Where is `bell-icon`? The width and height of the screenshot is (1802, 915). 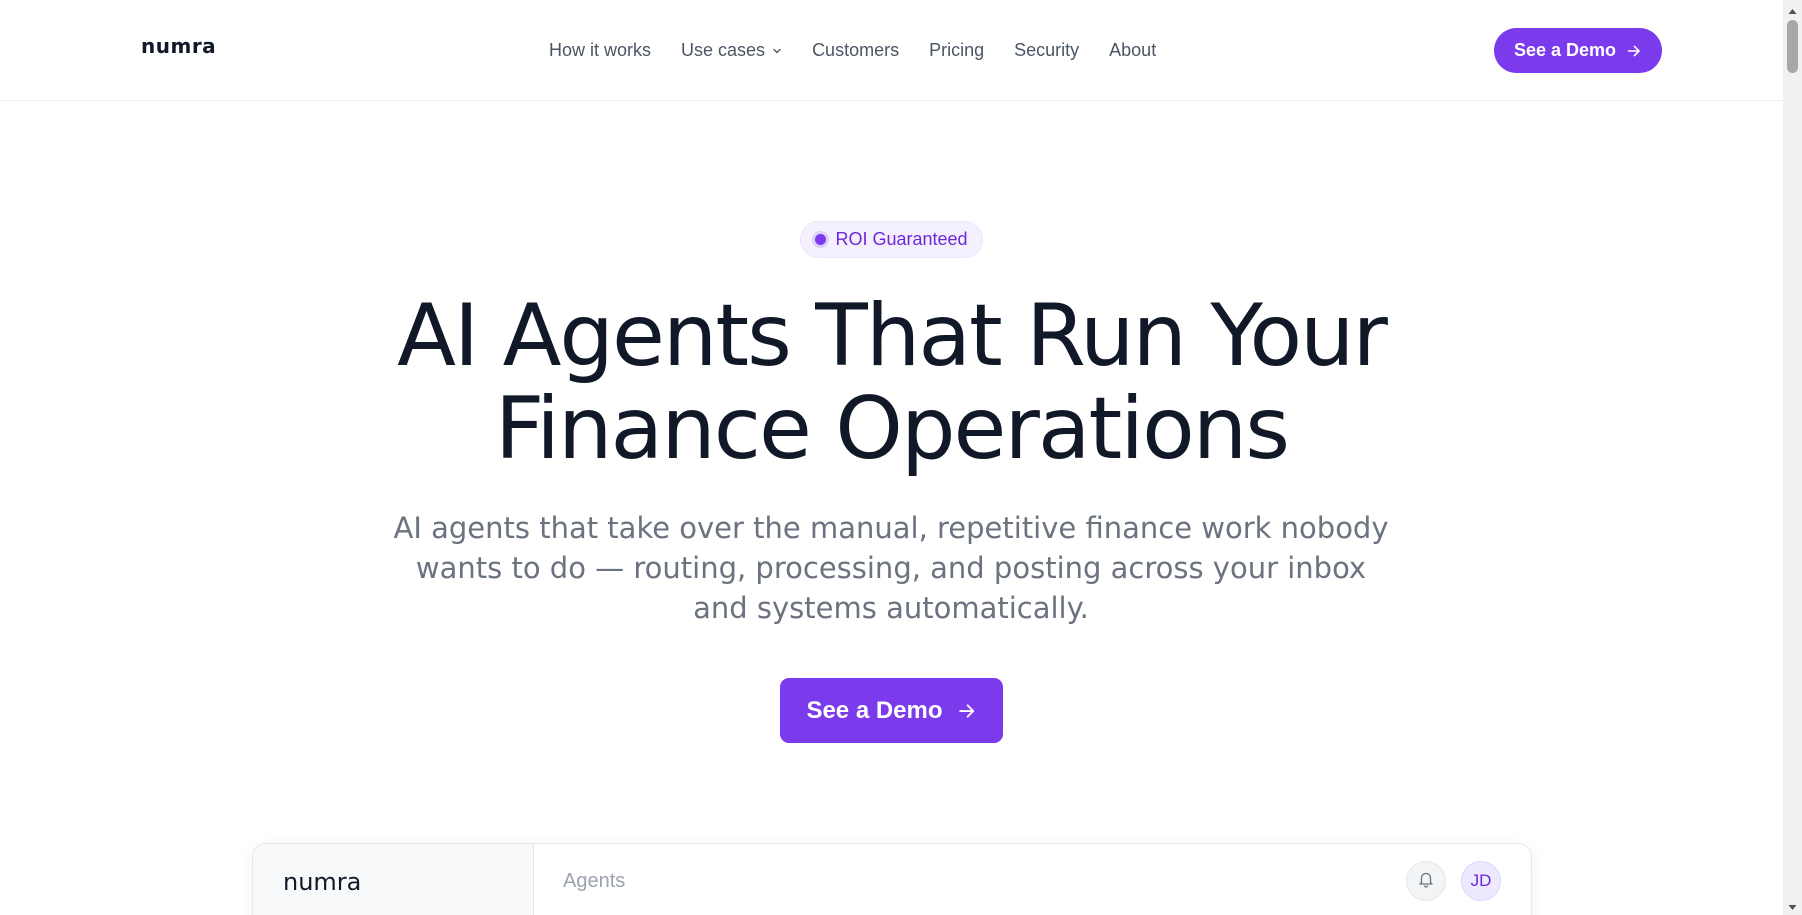
bell-icon is located at coordinates (1426, 881).